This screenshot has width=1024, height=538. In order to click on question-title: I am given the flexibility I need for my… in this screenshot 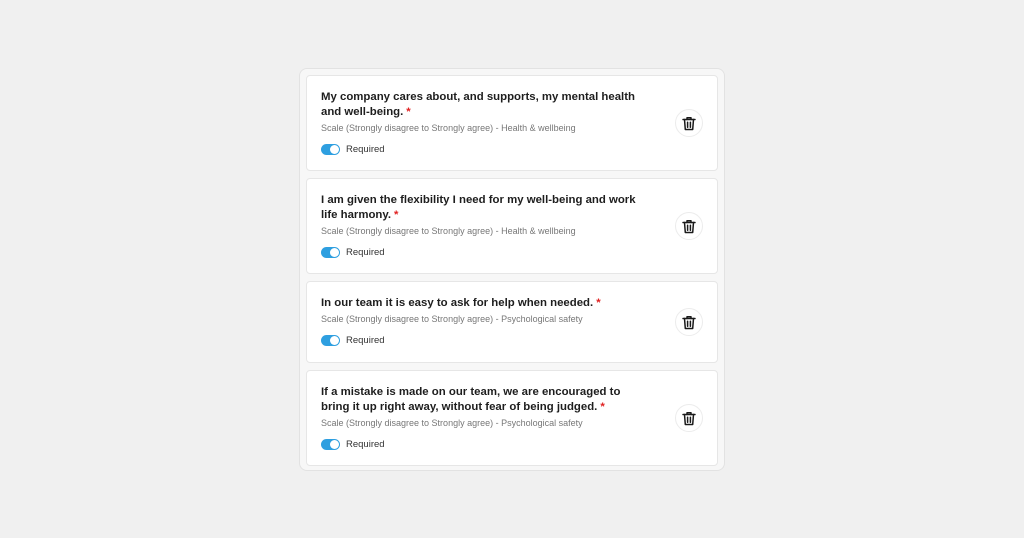, I will do `click(478, 207)`.